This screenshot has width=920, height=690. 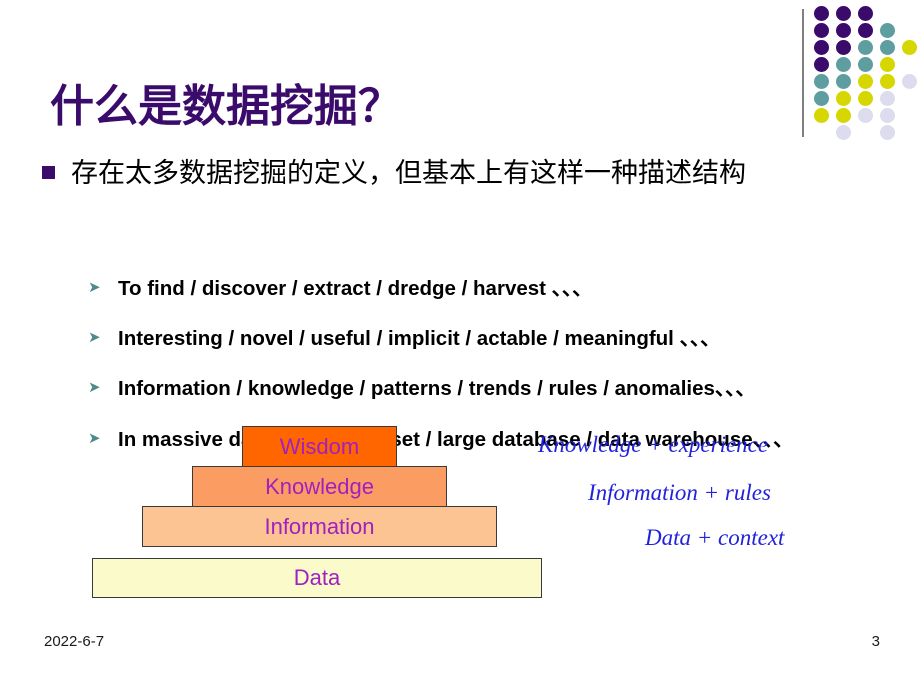 I want to click on pyramid-annotation-information: Data + context, so click(x=715, y=537).